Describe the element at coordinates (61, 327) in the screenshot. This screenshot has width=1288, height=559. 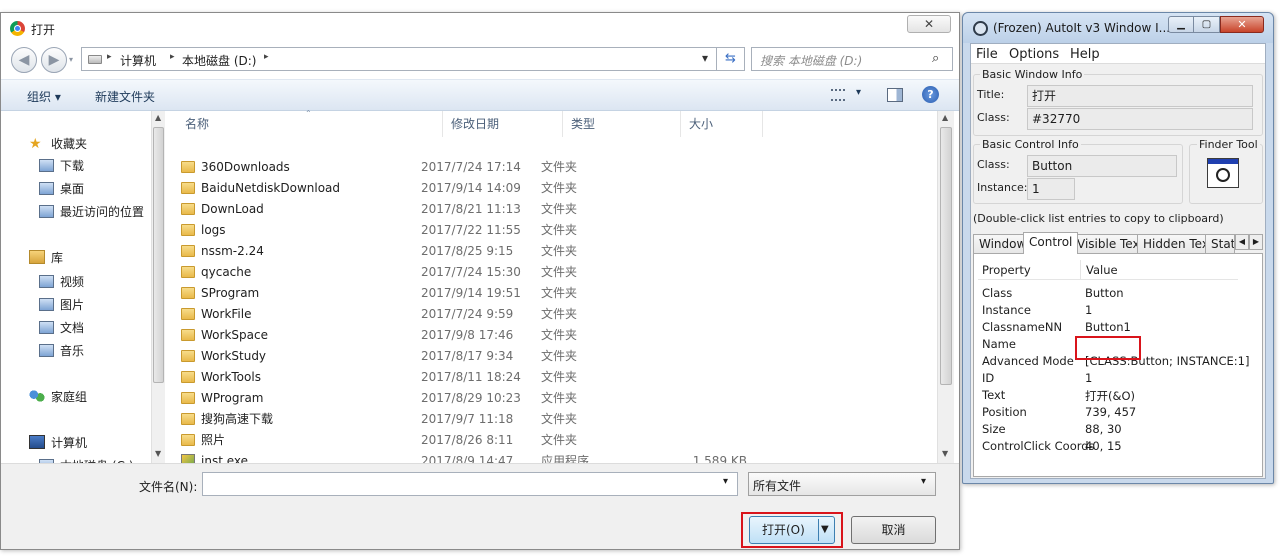
I see `sidebar-item-1-2: 文档` at that location.